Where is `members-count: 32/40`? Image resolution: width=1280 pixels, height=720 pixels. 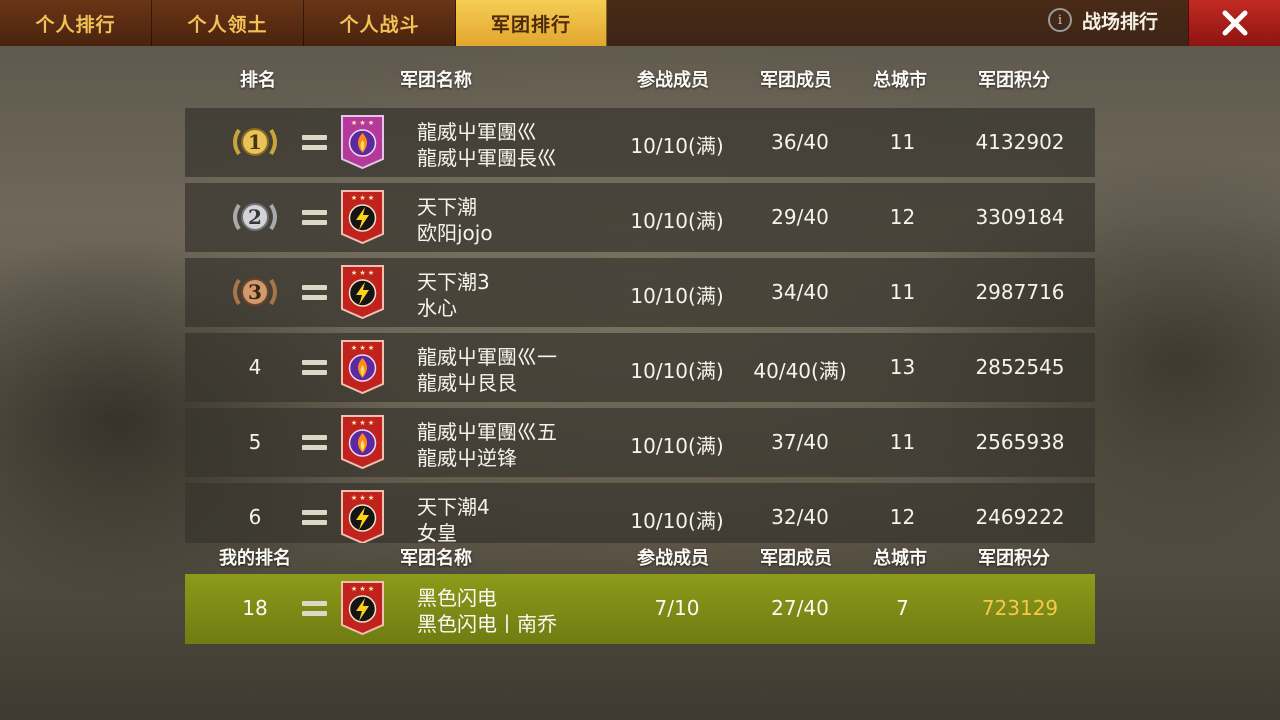
members-count: 32/40 is located at coordinates (800, 517).